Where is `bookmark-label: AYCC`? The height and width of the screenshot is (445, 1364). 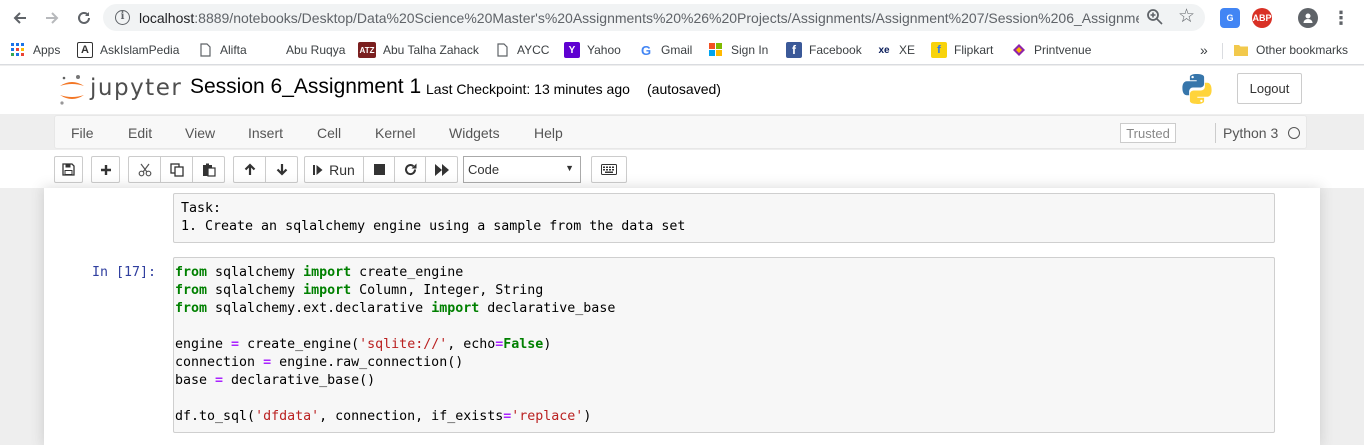
bookmark-label: AYCC is located at coordinates (533, 50).